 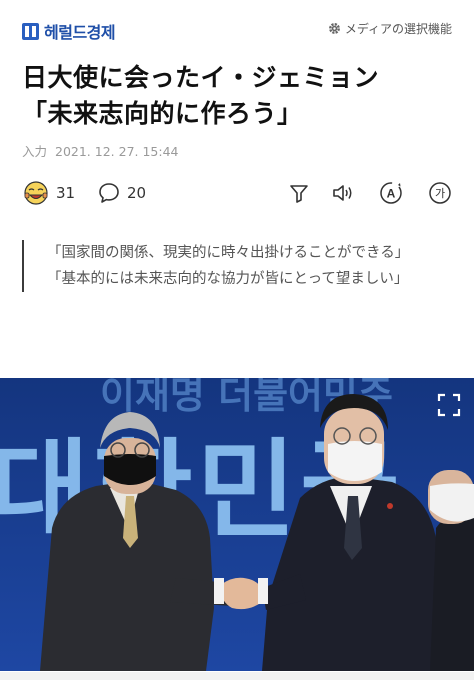 What do you see at coordinates (30, 31) in the screenshot?
I see `brand-logo-icon` at bounding box center [30, 31].